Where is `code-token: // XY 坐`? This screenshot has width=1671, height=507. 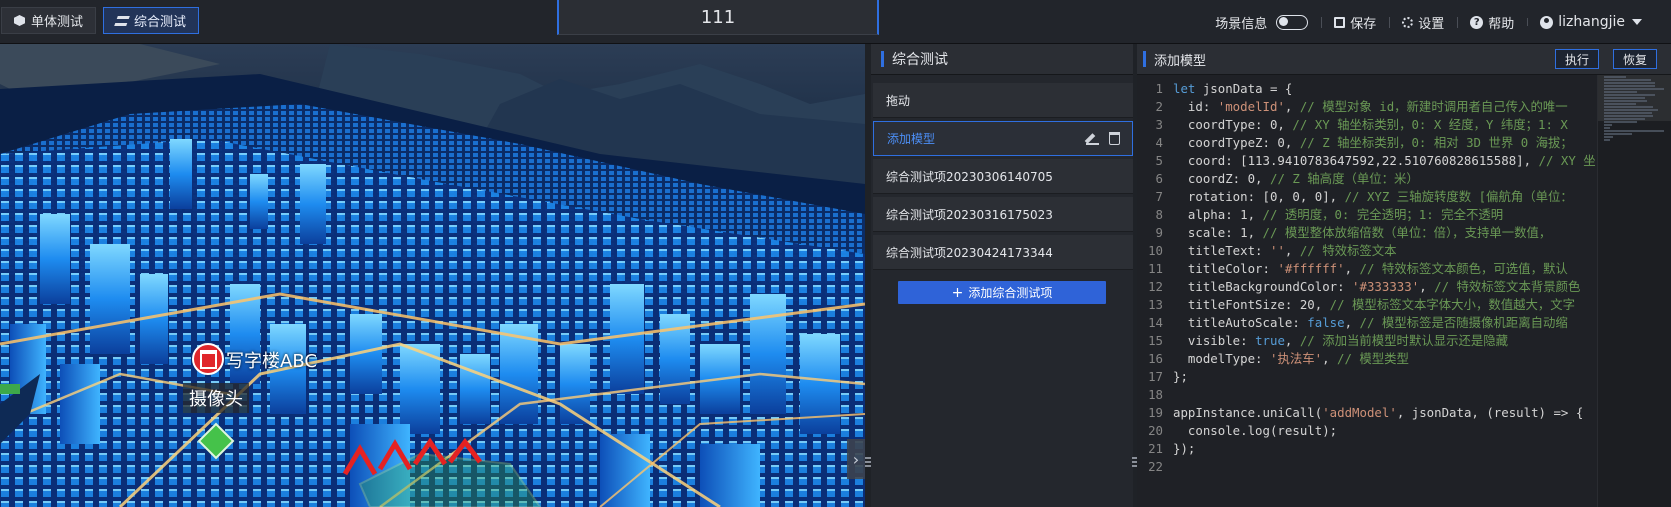
code-token: // XY 坐 is located at coordinates (1567, 160).